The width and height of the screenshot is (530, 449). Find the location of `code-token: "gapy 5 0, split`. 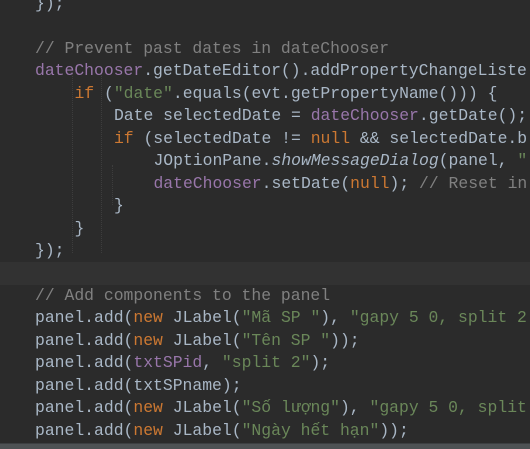

code-token: "gapy 5 0, split is located at coordinates (448, 408).